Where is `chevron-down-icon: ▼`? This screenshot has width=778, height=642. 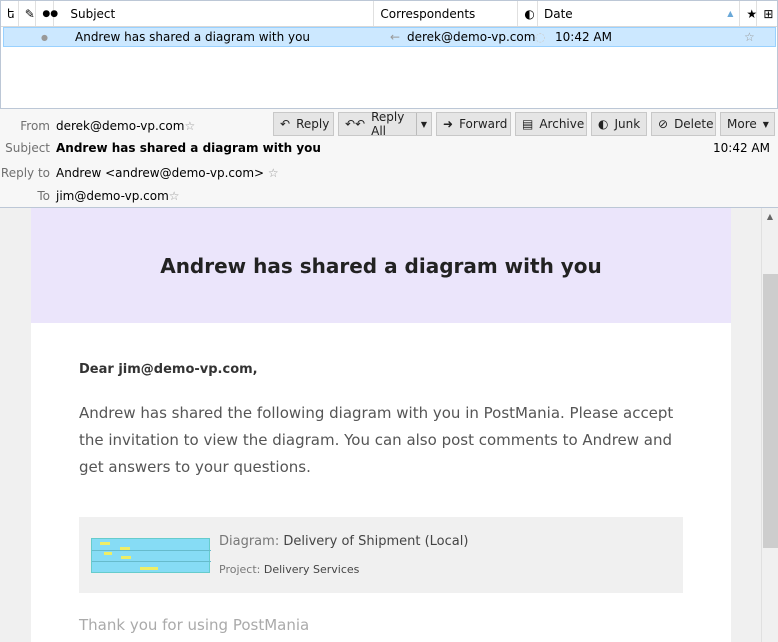
chevron-down-icon: ▼ is located at coordinates (765, 124).